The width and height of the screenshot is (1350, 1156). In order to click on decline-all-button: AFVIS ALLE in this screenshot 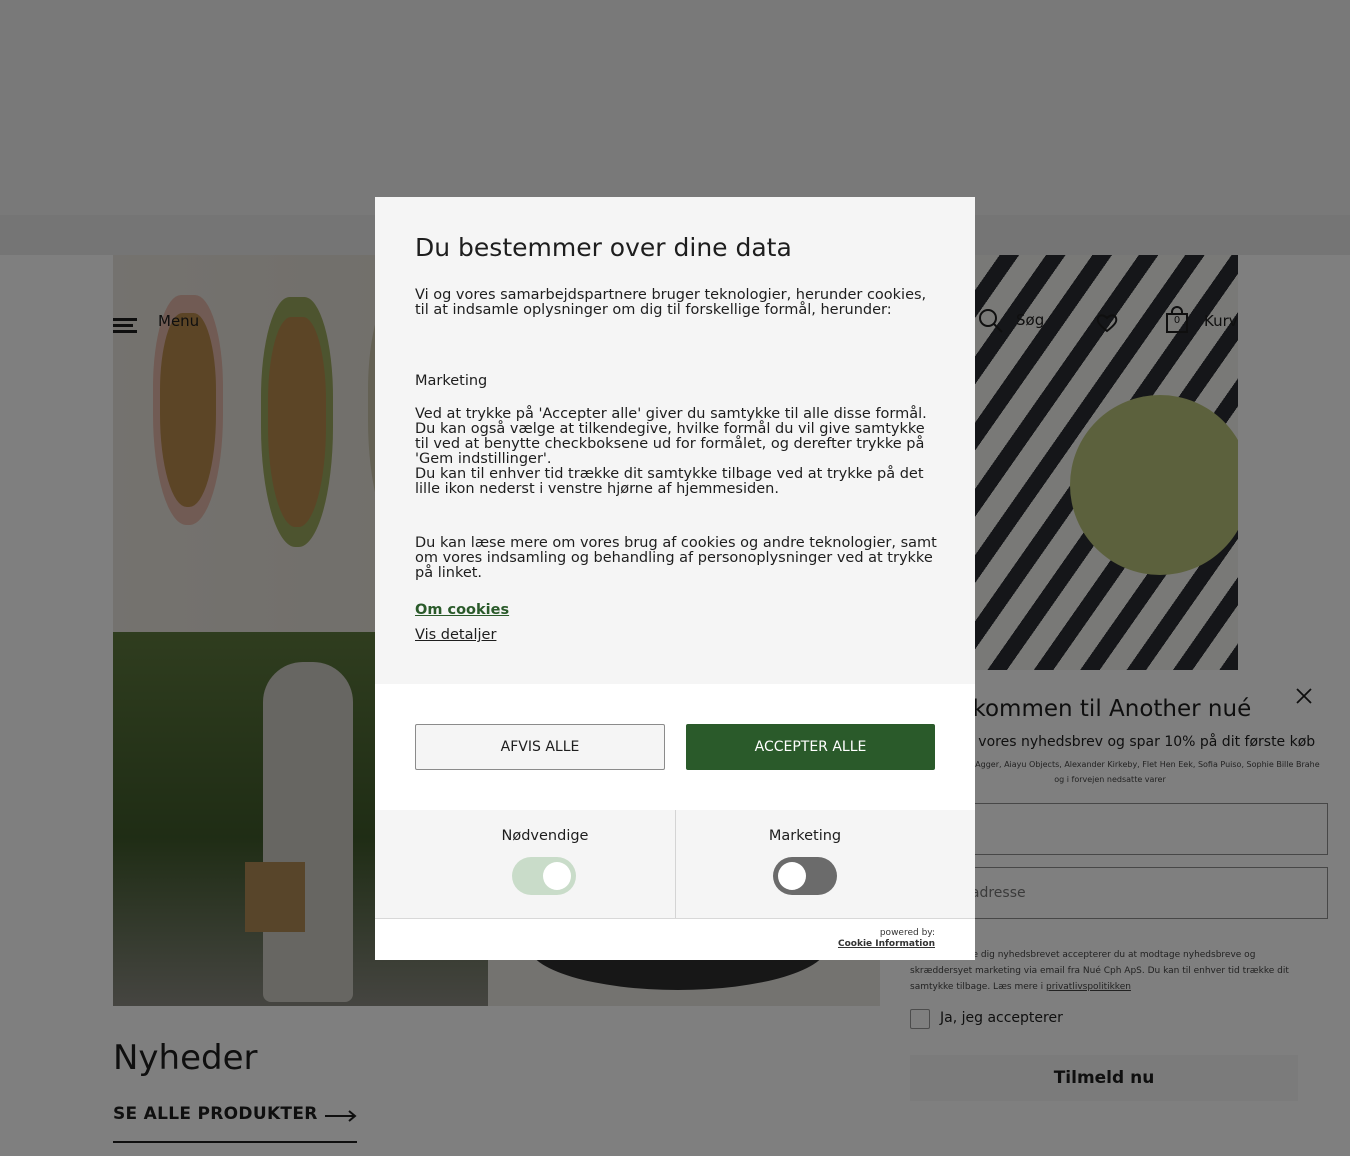, I will do `click(540, 747)`.